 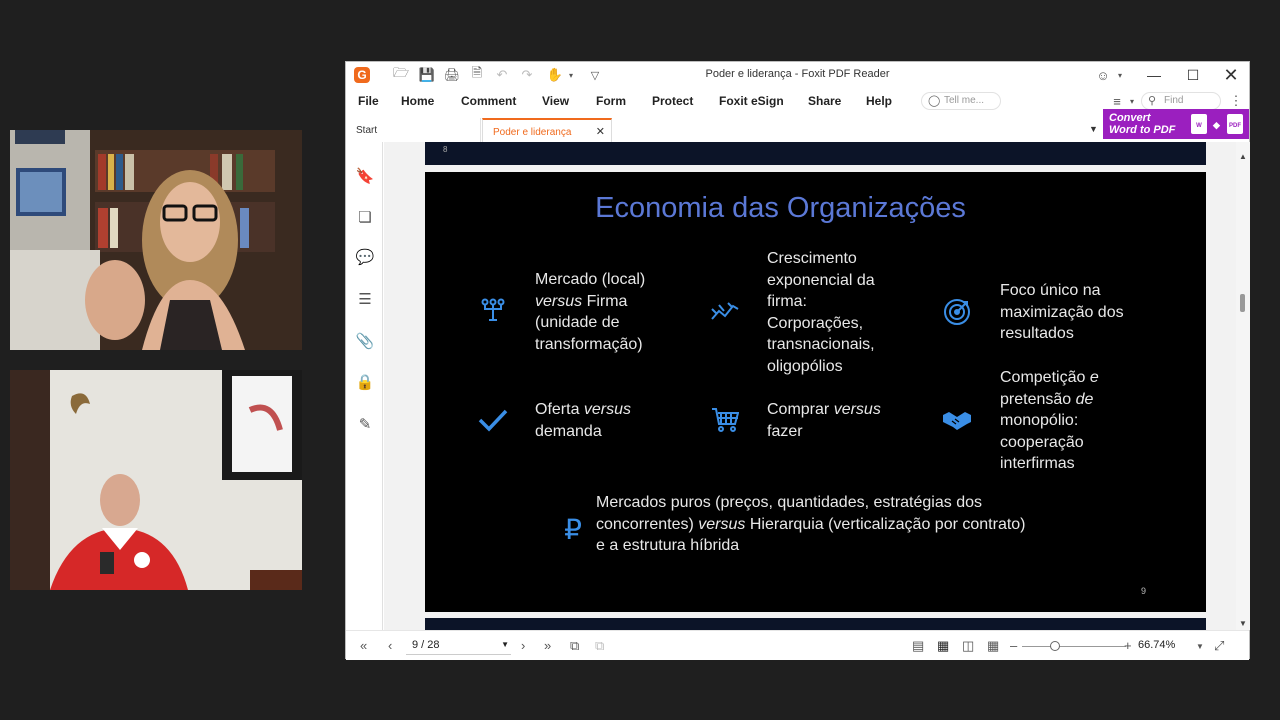 I want to click on convert-word-to-pdf-banner: Convert Word to PDF W ◆ PDF, so click(x=1176, y=124).